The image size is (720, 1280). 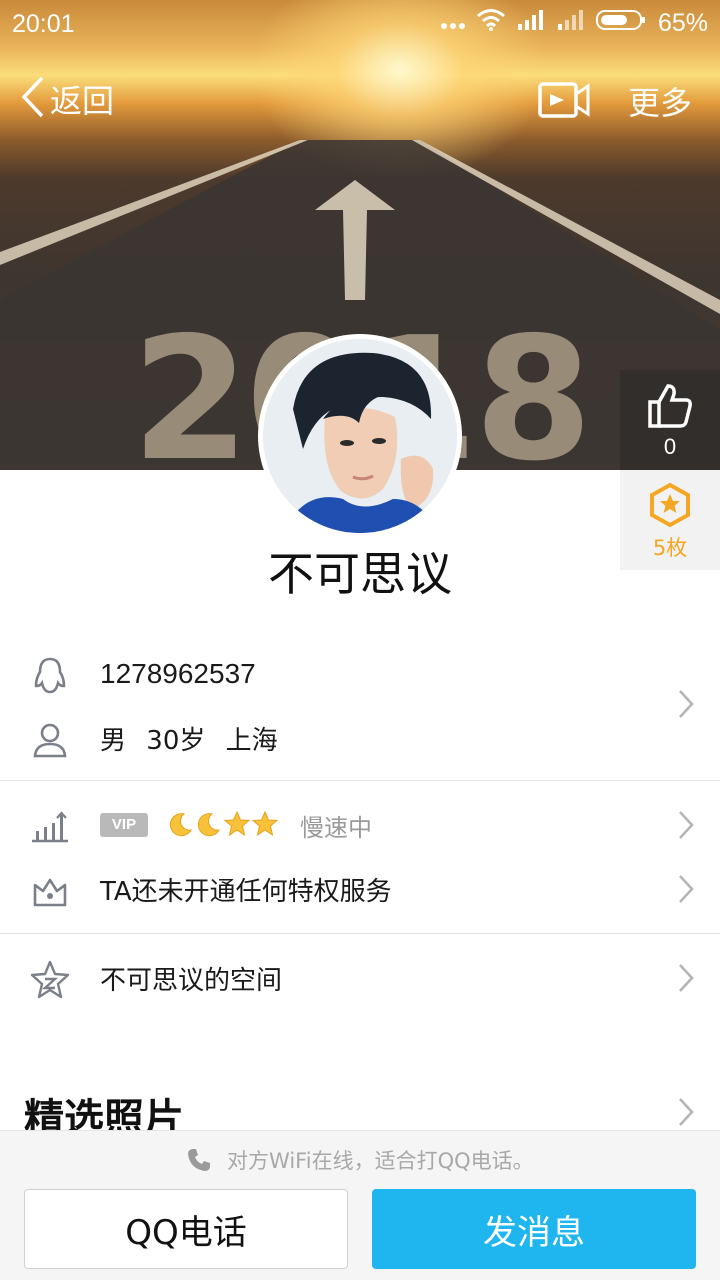 What do you see at coordinates (178, 673) in the screenshot?
I see `qq-number: 1278962537` at bounding box center [178, 673].